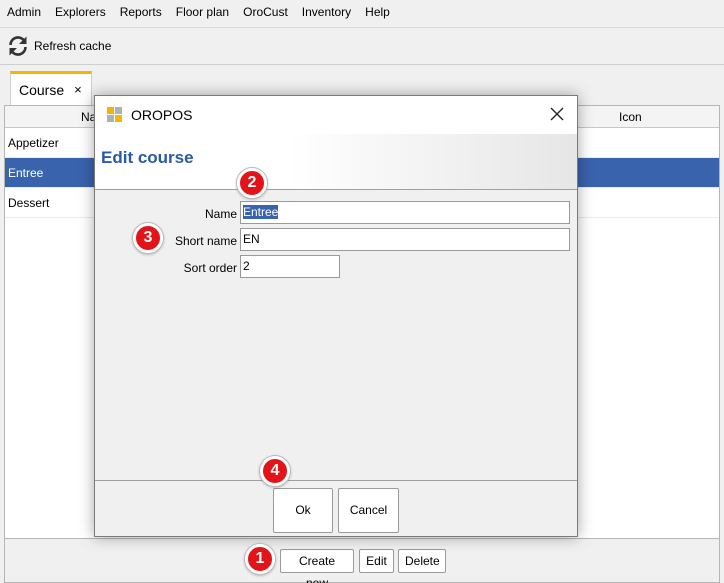 Image resolution: width=724 pixels, height=583 pixels. Describe the element at coordinates (630, 117) in the screenshot. I see `column-header-icon: Icon` at that location.